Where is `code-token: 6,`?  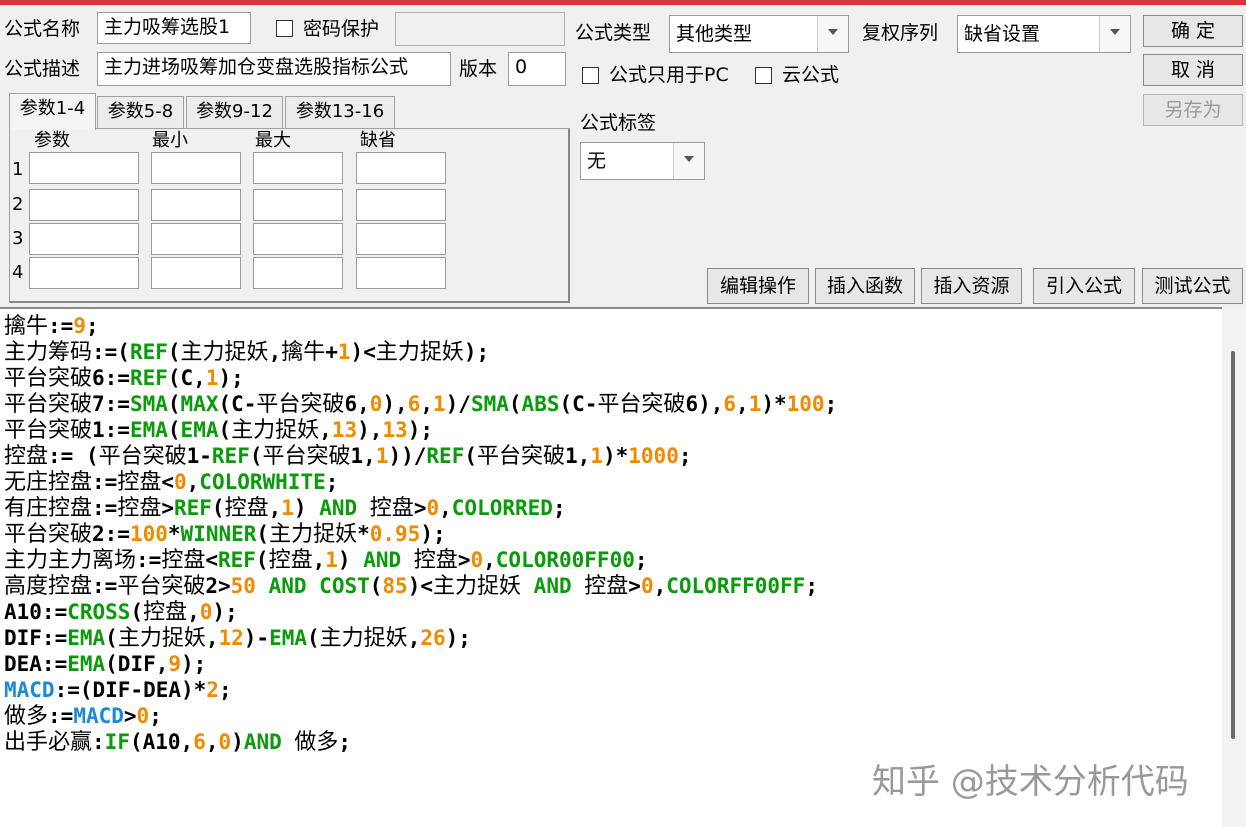 code-token: 6, is located at coordinates (357, 404).